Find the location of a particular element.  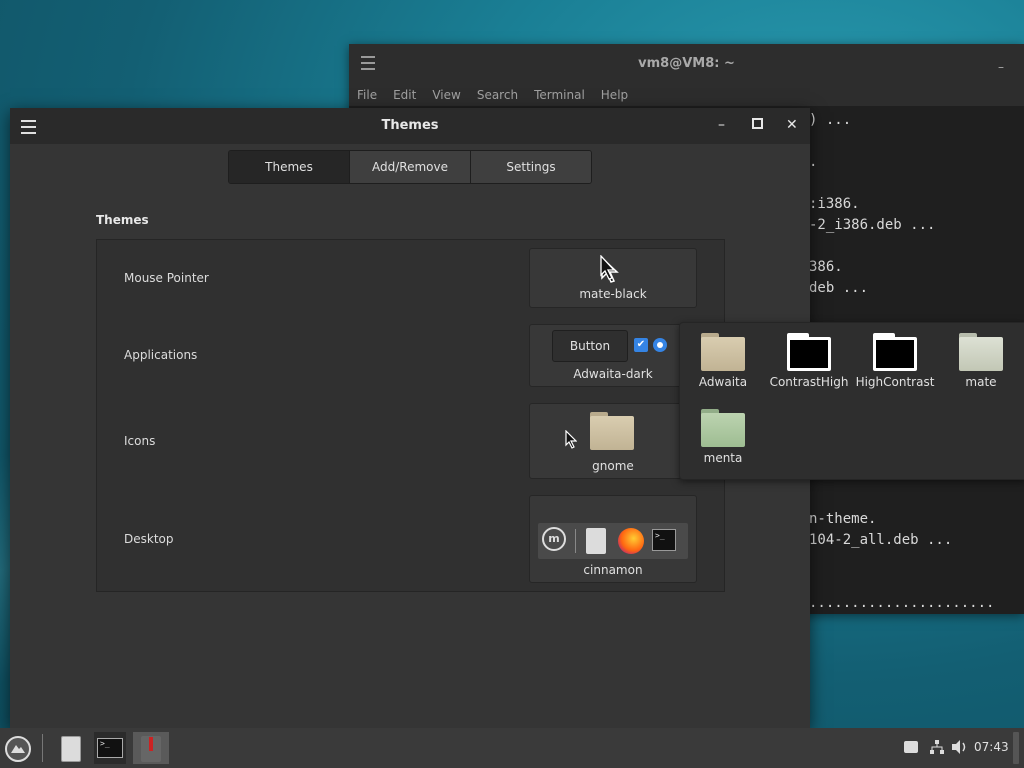

section-title: Themes is located at coordinates (122, 220).